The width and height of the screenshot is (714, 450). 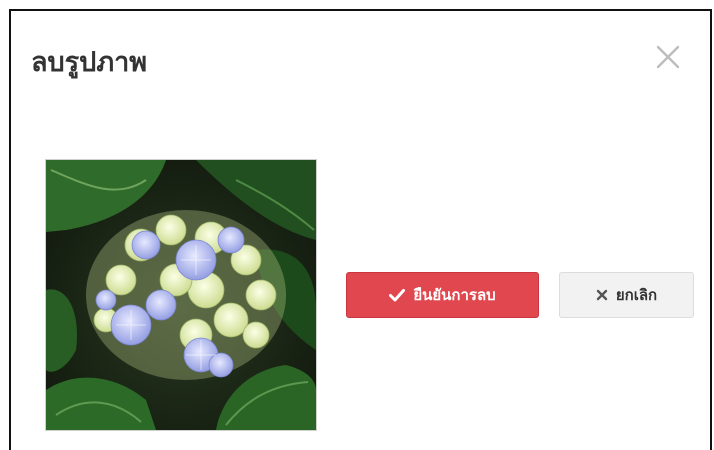 I want to click on close-icon, so click(x=668, y=57).